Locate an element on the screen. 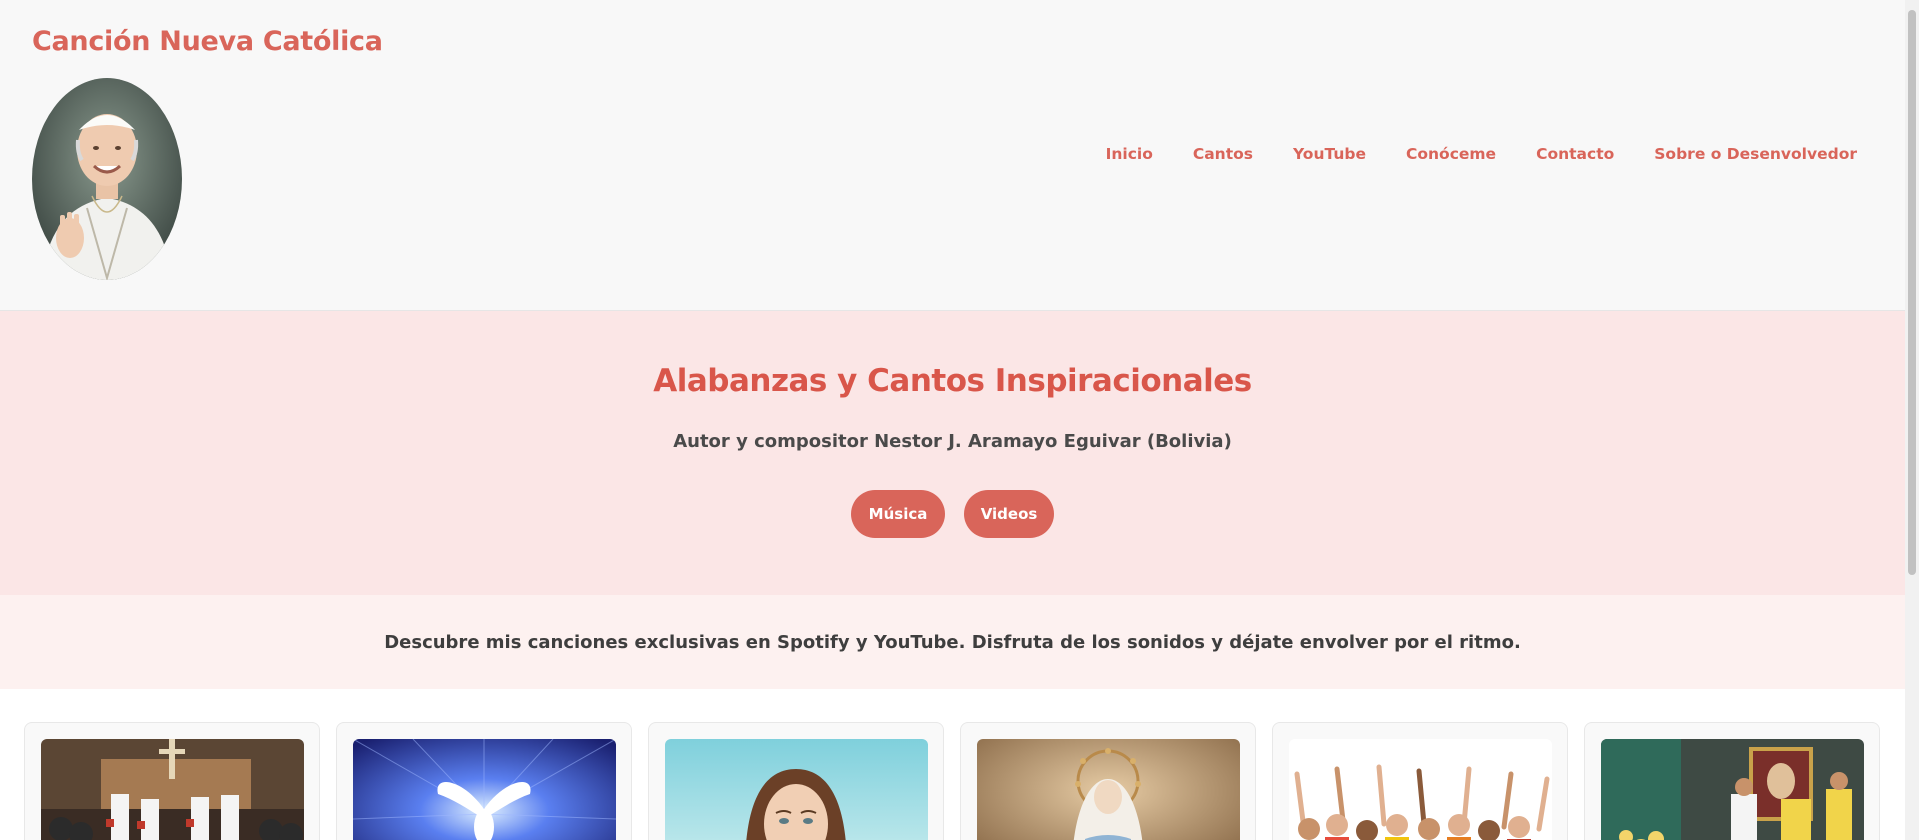 Image resolution: width=1919 pixels, height=840 pixels. nav-item-contacto: Contacto is located at coordinates (1575, 154).